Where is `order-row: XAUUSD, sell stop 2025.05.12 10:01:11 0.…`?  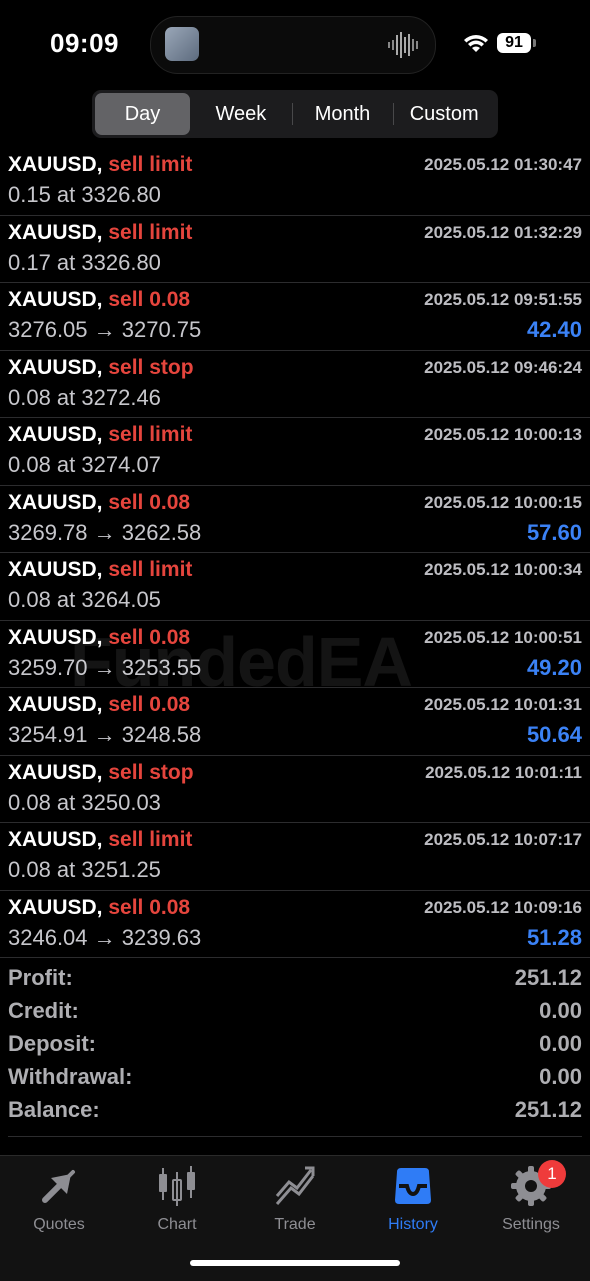
order-row: XAUUSD, sell stop 2025.05.12 10:01:11 0.… is located at coordinates (295, 789).